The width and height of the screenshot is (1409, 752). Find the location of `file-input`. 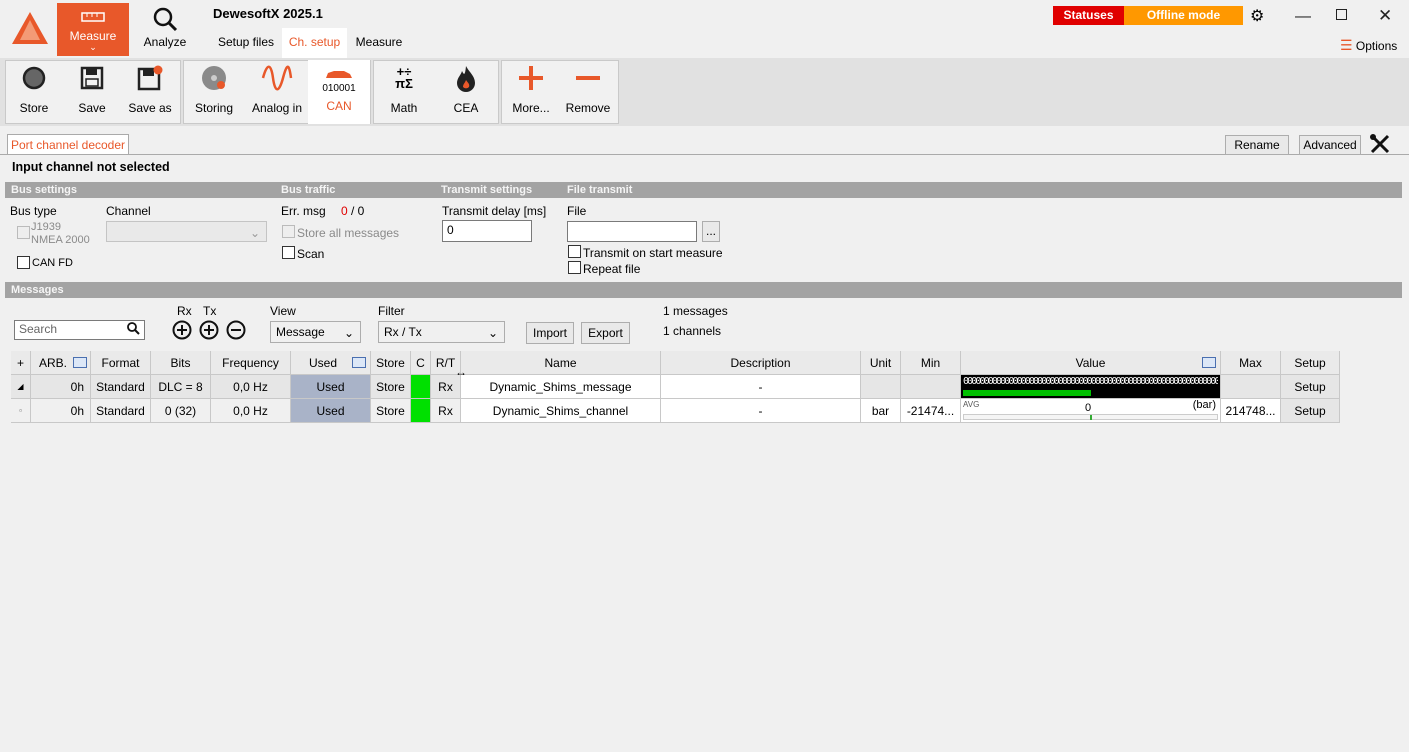

file-input is located at coordinates (632, 231).